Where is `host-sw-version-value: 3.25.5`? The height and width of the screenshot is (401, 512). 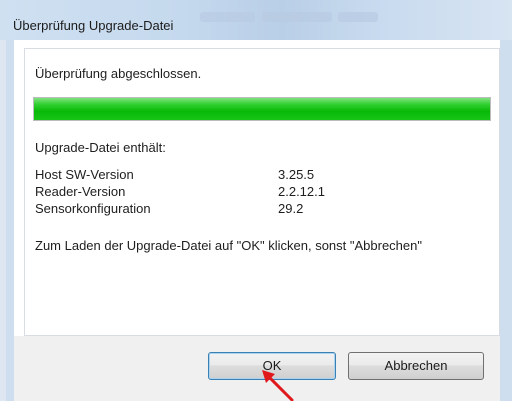
host-sw-version-value: 3.25.5 is located at coordinates (296, 174).